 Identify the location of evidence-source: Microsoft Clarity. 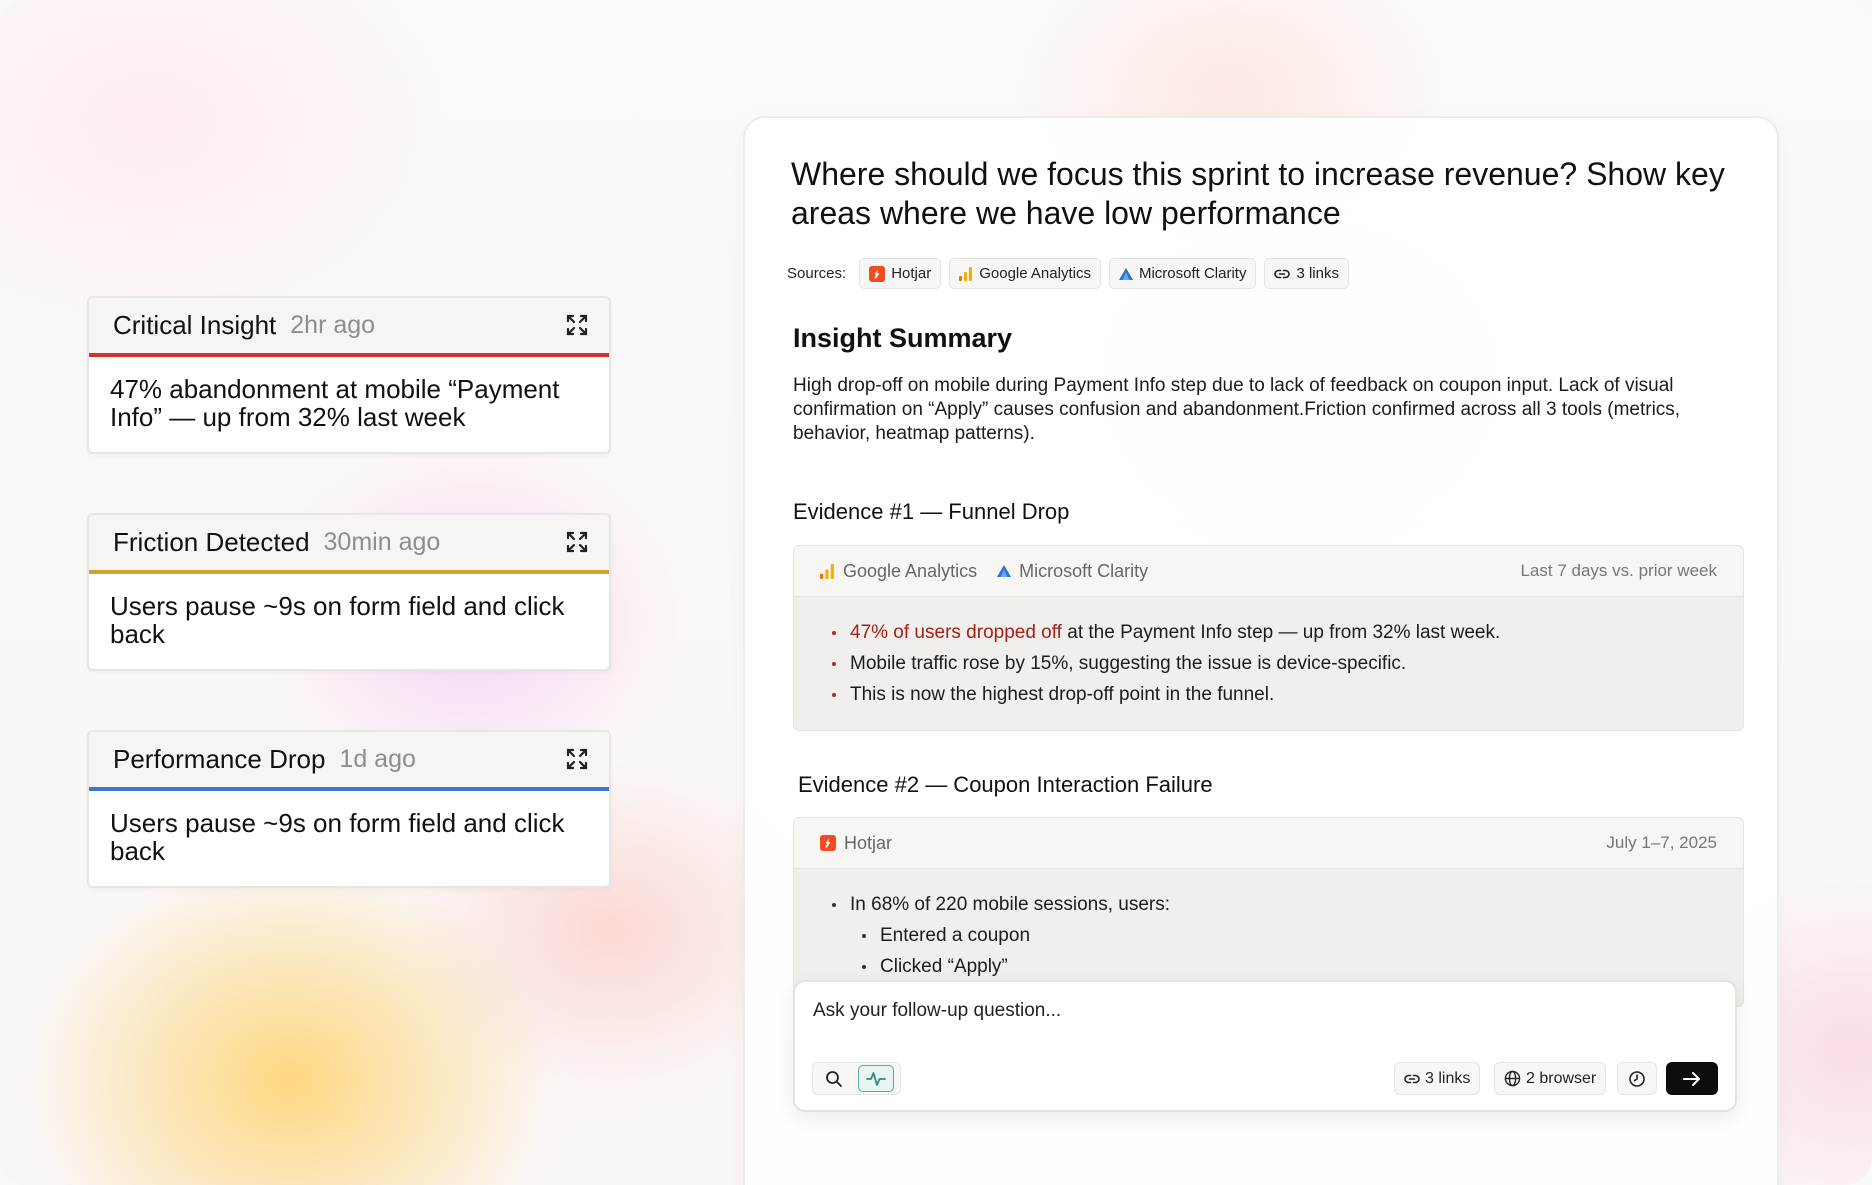
(1072, 571).